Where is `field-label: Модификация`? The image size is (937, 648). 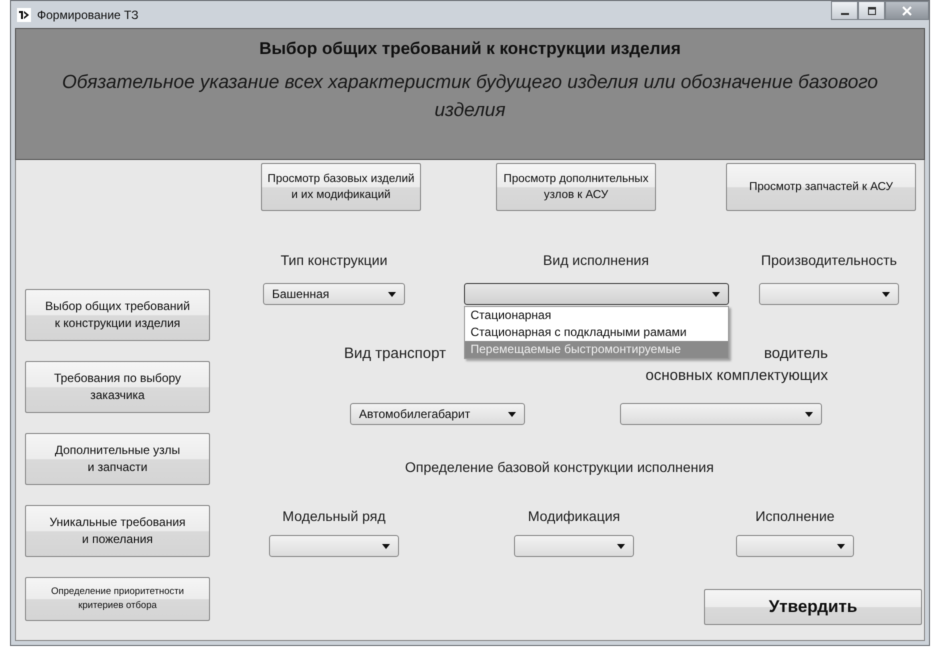 field-label: Модификация is located at coordinates (574, 516).